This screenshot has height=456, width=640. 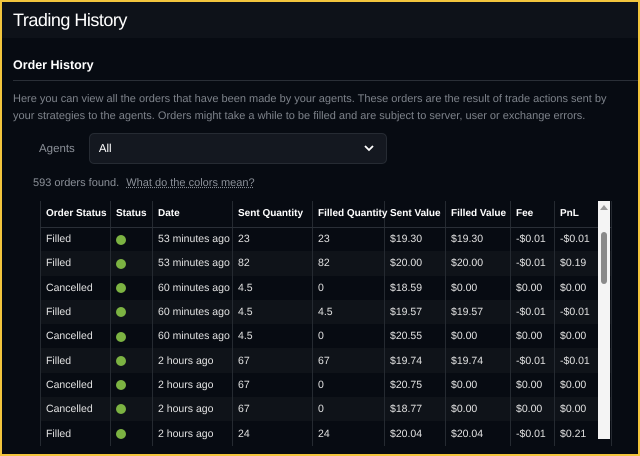 What do you see at coordinates (192, 433) in the screenshot?
I see `table-cell: 2 hours ago` at bounding box center [192, 433].